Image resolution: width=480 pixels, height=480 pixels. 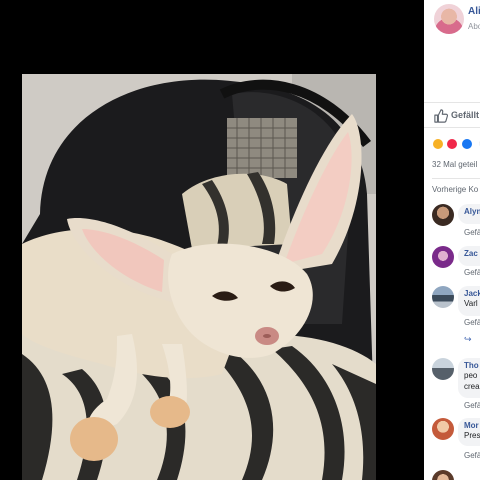 I want to click on author-avatar, so click(x=449, y=19).